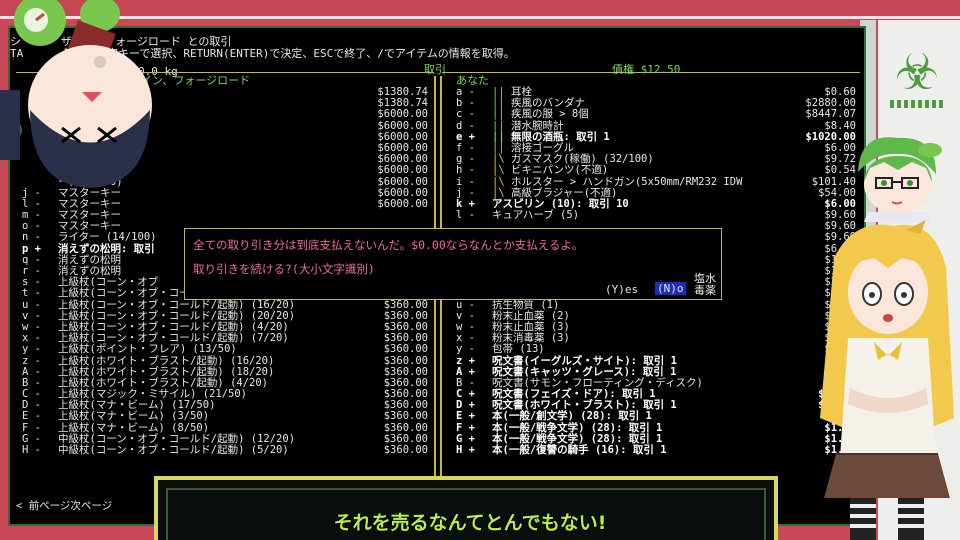 This screenshot has height=540, width=960. Describe the element at coordinates (526, 304) in the screenshot. I see `item-name: 抗生物質 (1)` at that location.